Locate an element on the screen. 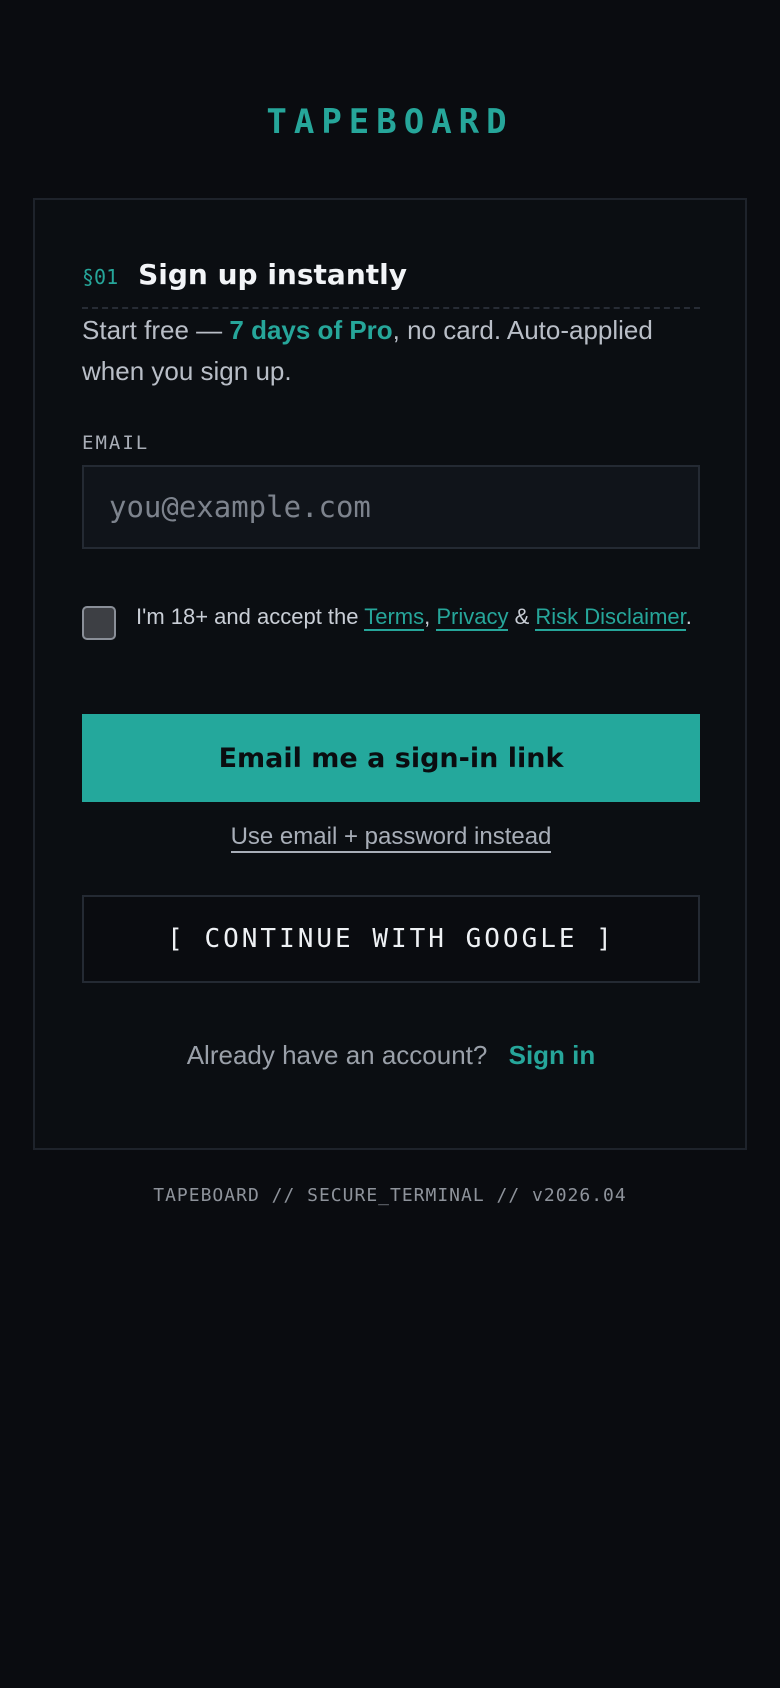 This screenshot has width=780, height=1688. terms-link: Terms is located at coordinates (394, 617).